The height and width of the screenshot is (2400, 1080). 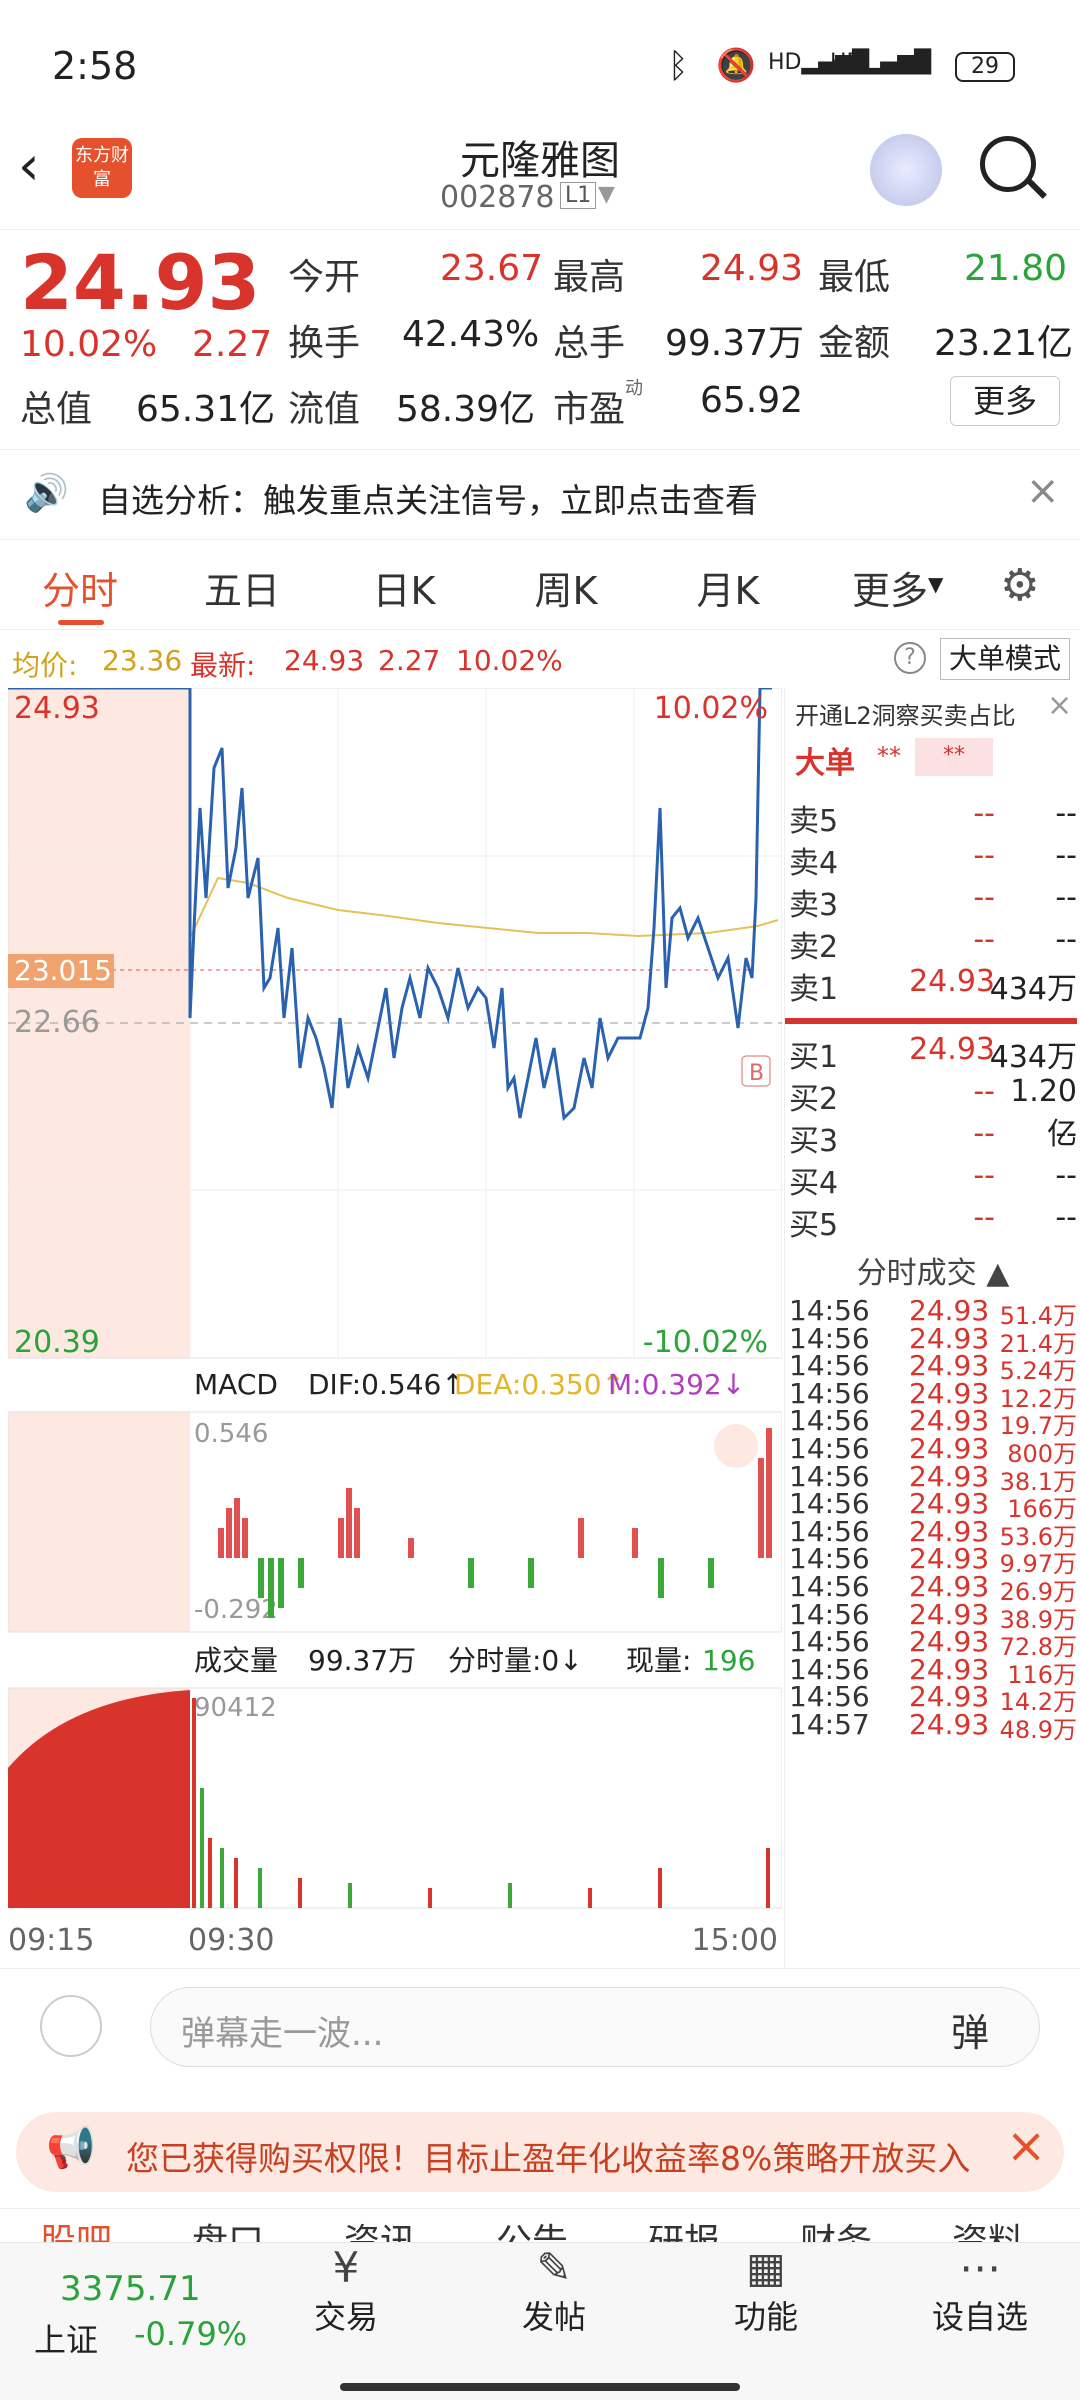 What do you see at coordinates (578, 195) in the screenshot?
I see `level-badge: L1` at bounding box center [578, 195].